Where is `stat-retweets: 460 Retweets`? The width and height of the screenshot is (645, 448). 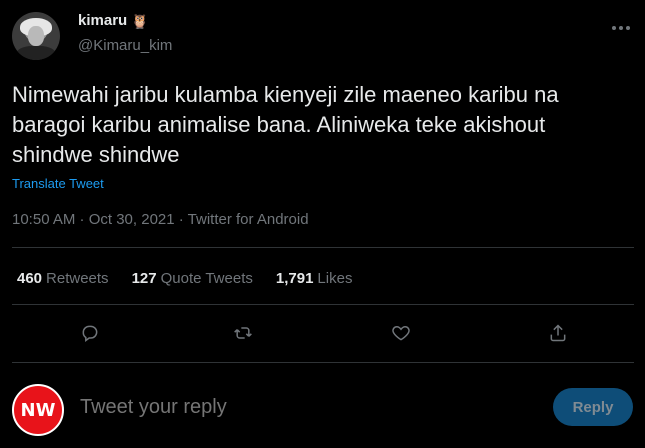
stat-retweets: 460 Retweets is located at coordinates (63, 278).